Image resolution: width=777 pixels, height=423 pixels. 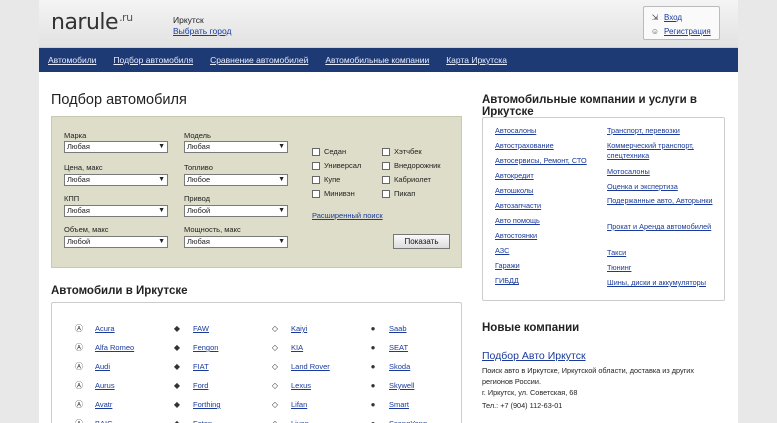 I want to click on body-pickup-checkbox: Пикап, so click(x=398, y=193).